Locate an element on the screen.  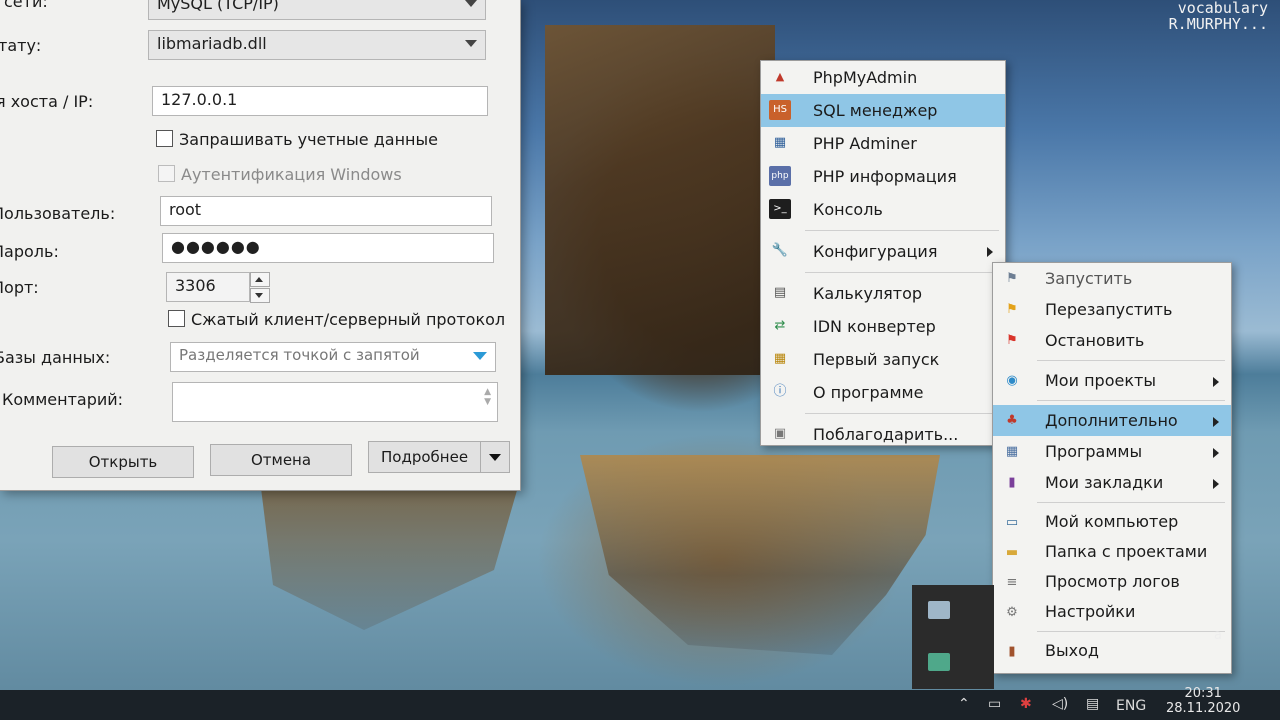
password-row: Пароль: ●●●●●● is located at coordinates (260, 251).